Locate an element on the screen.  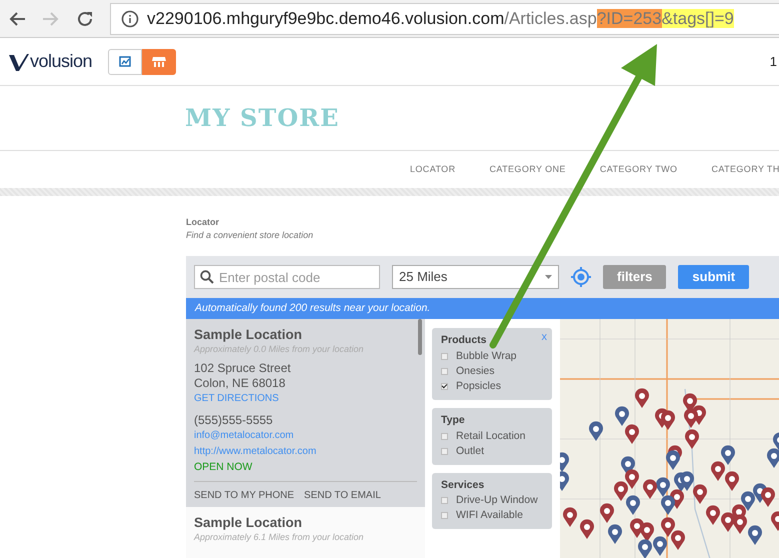
postal-code-field: Enter postal code is located at coordinates (287, 277).